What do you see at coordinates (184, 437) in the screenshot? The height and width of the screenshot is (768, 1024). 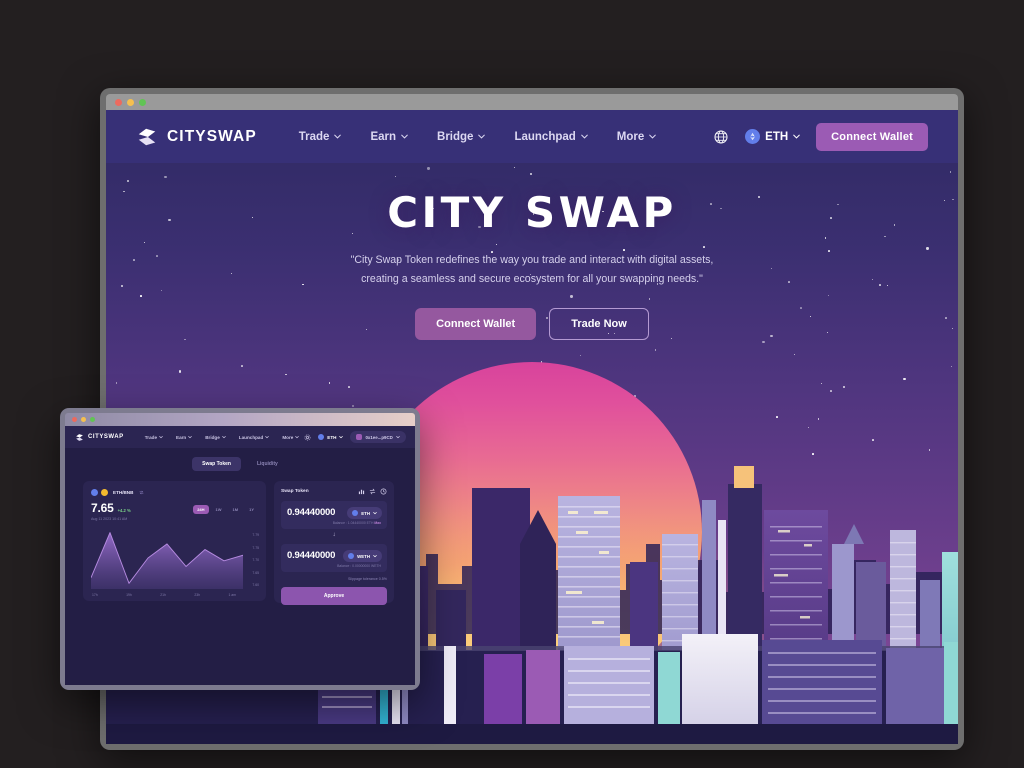 I see `app-nav-item-earn: Earn` at bounding box center [184, 437].